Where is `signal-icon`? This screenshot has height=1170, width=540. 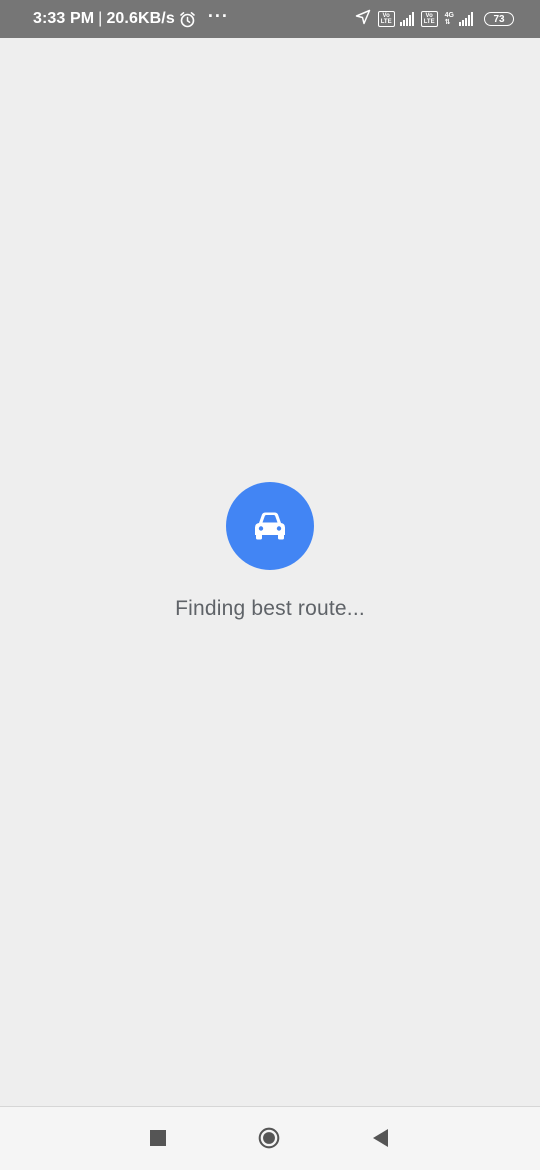 signal-icon is located at coordinates (406, 19).